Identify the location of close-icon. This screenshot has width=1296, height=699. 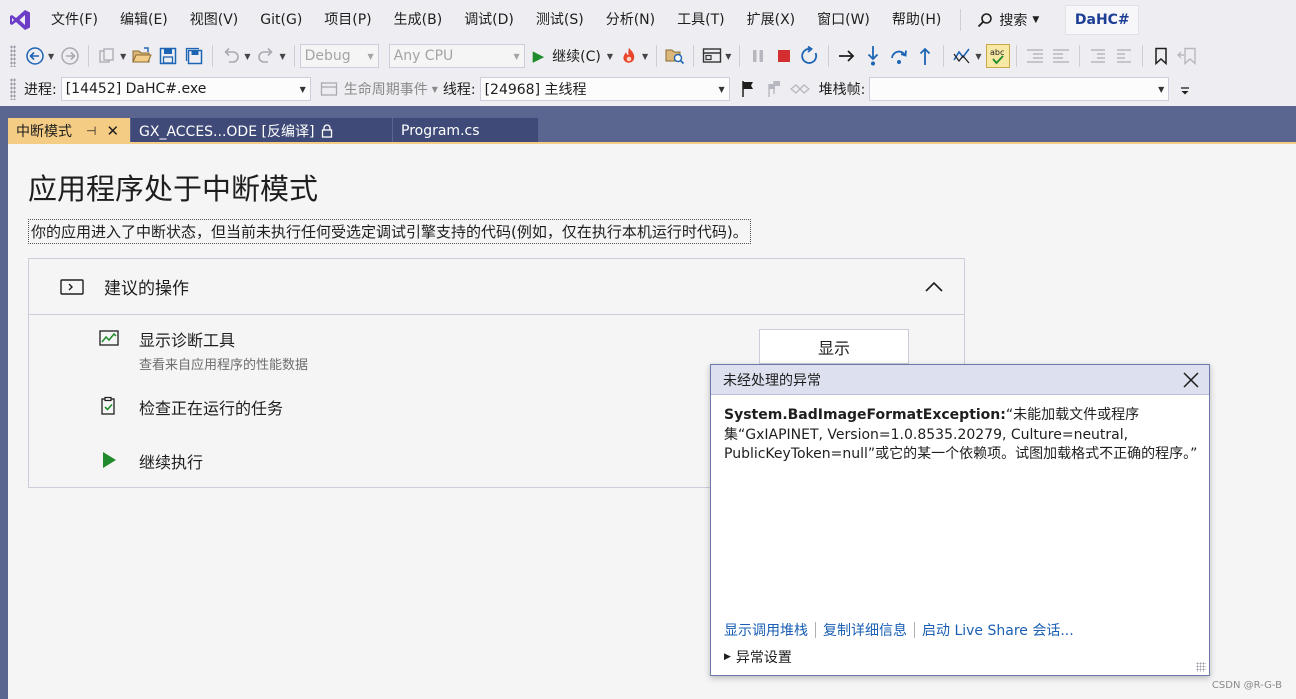
(1191, 380).